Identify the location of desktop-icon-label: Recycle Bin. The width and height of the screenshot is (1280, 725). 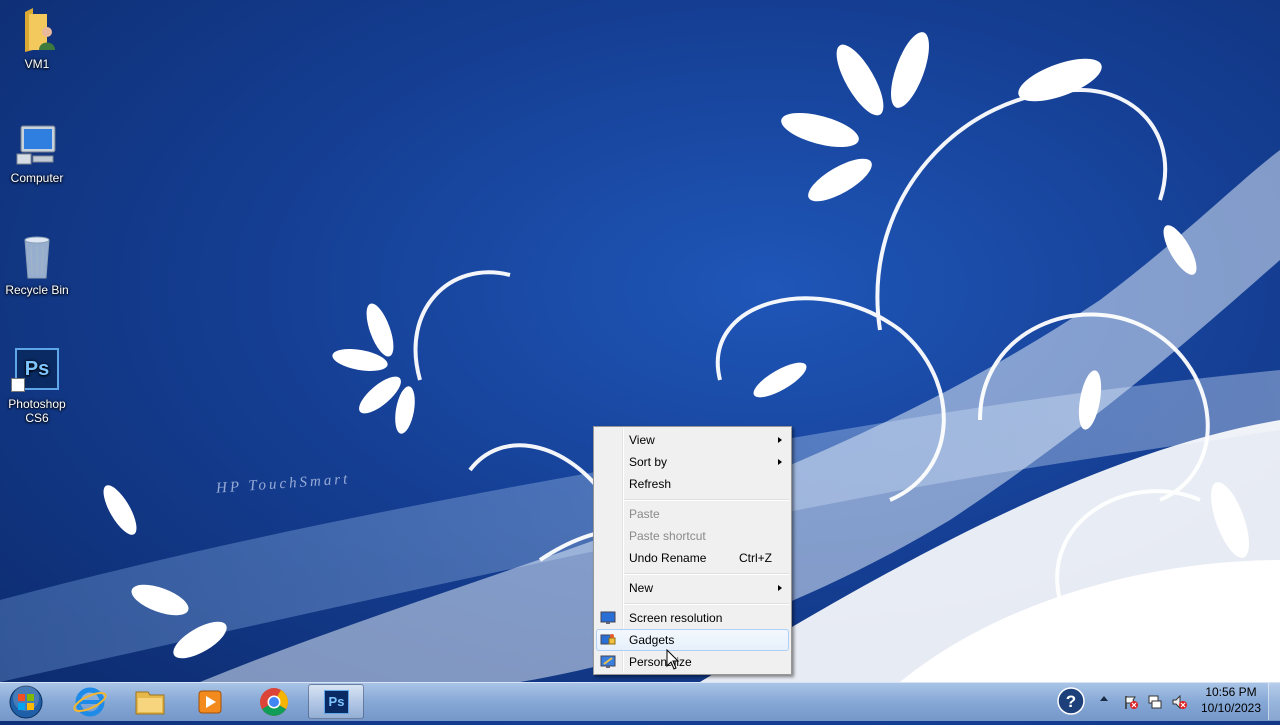
(37, 290).